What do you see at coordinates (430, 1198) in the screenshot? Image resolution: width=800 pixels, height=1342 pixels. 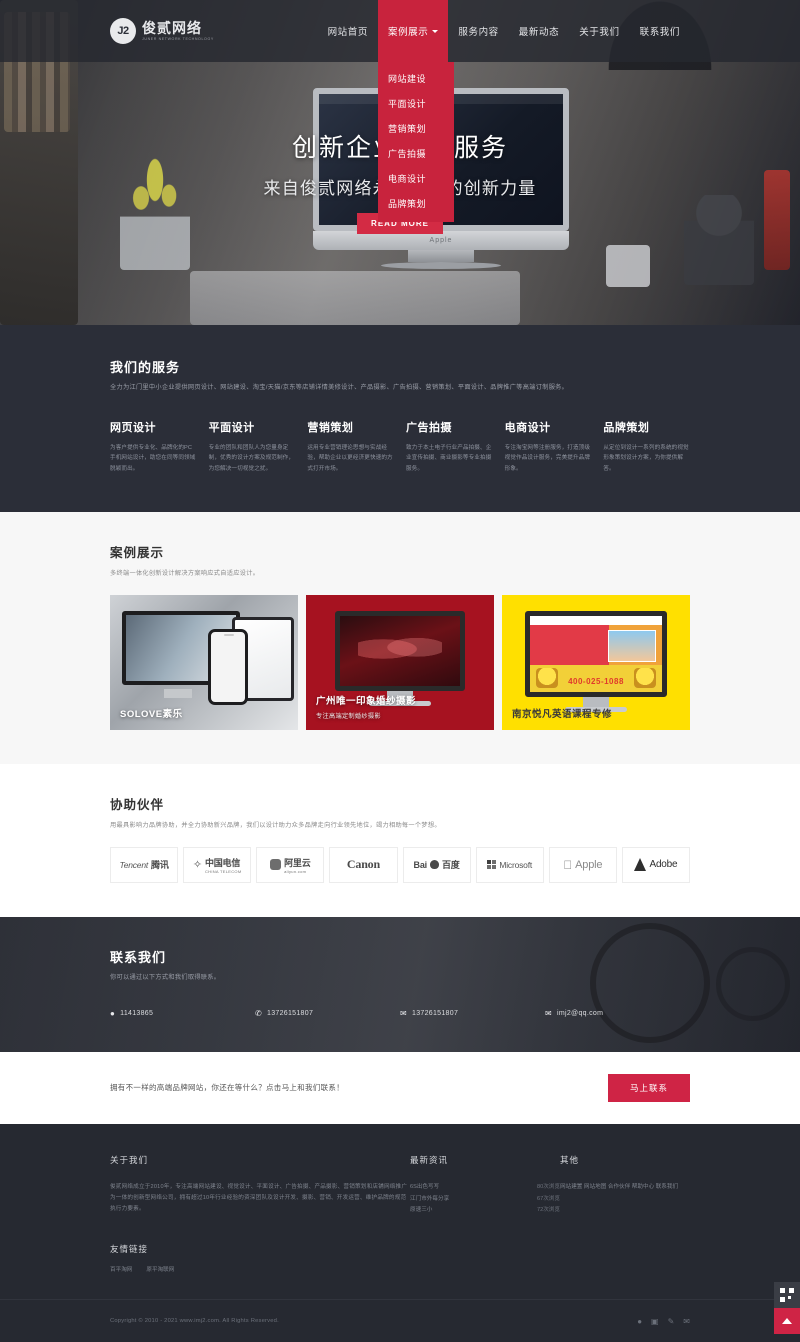 I see `news-label: 江门市外每分享` at bounding box center [430, 1198].